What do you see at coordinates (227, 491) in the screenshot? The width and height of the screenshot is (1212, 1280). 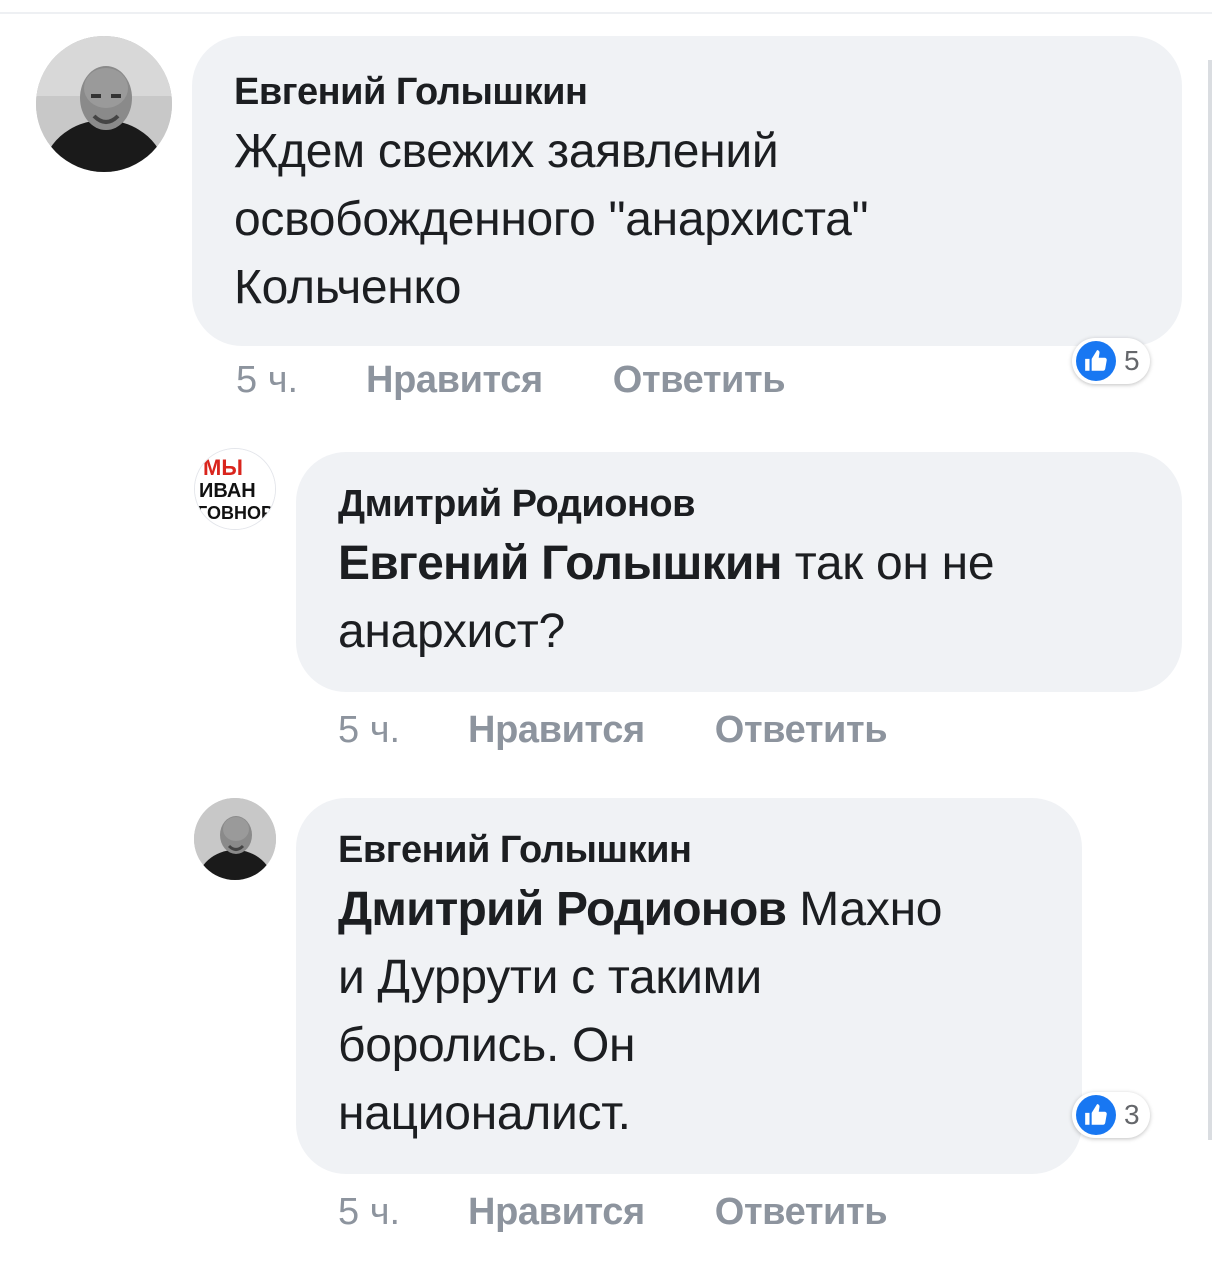 I see `svg-text: ИВАН` at bounding box center [227, 491].